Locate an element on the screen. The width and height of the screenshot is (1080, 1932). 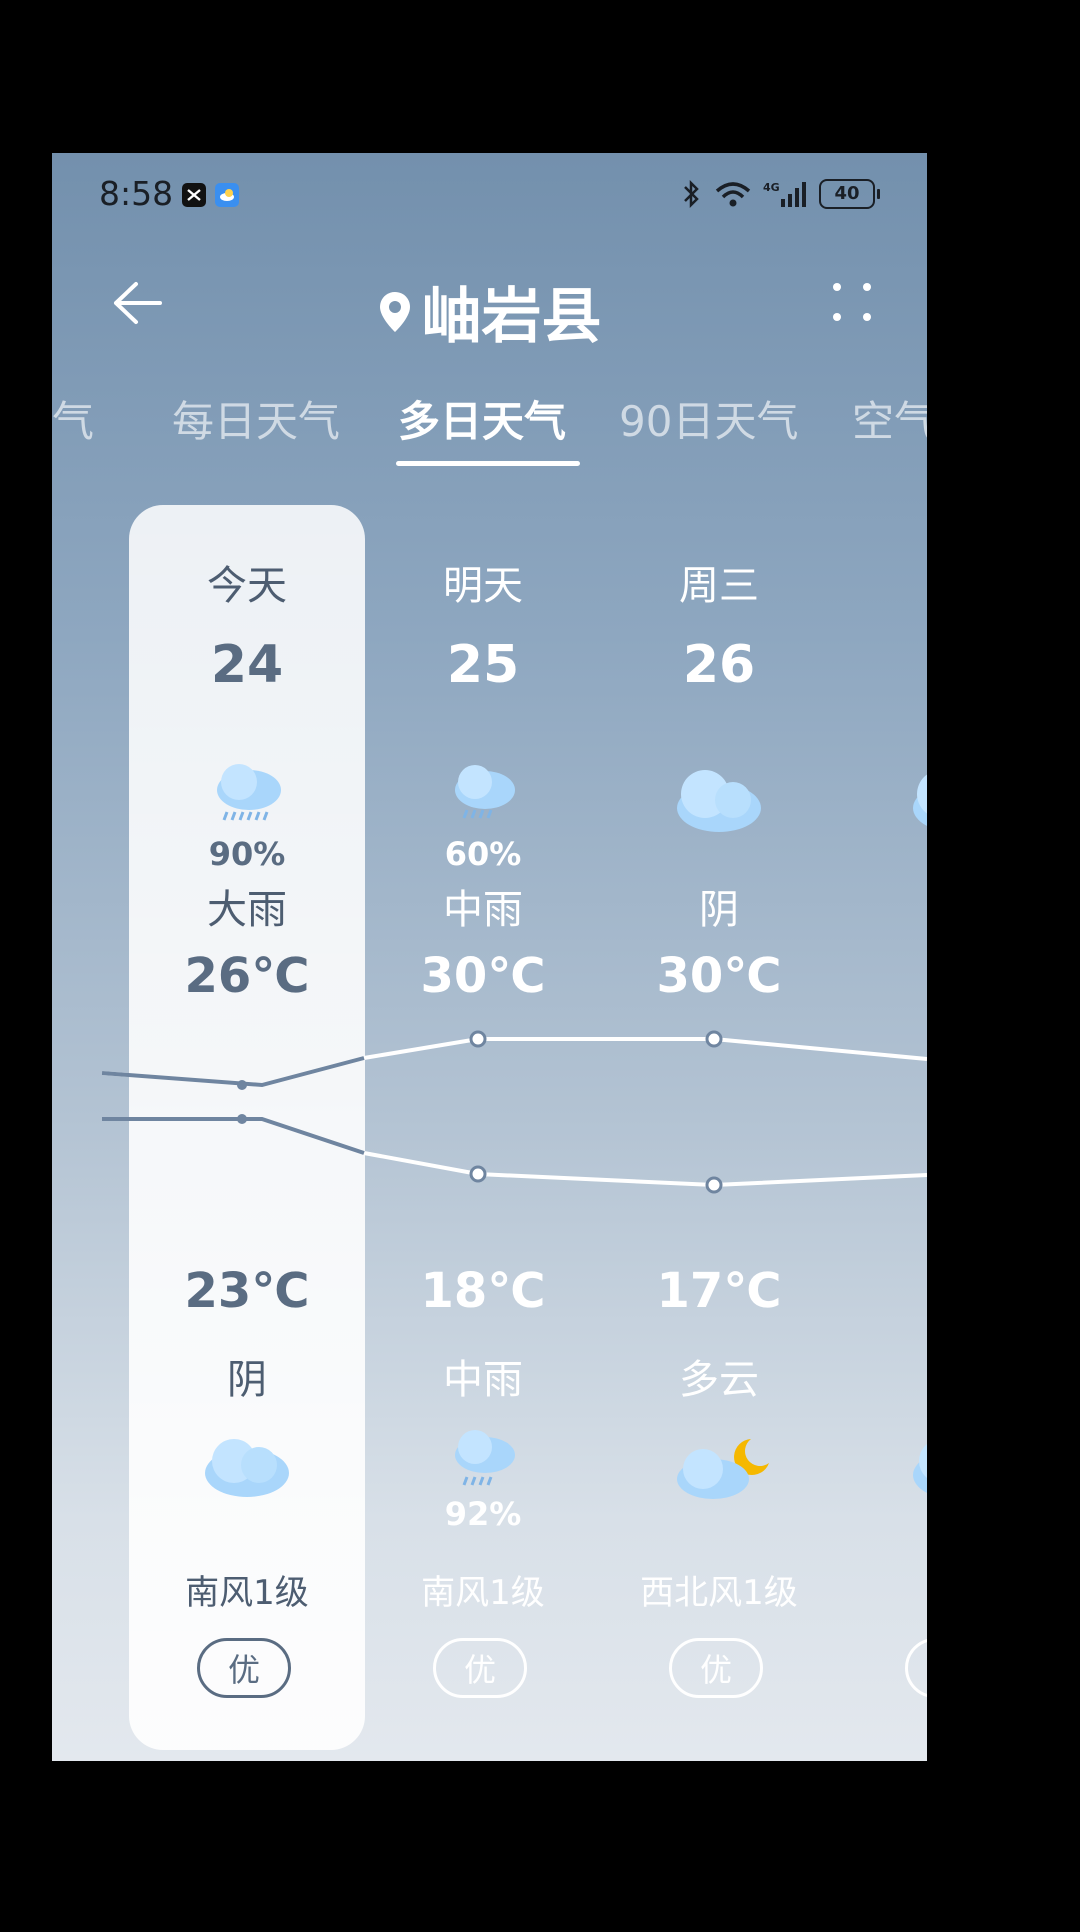
heavy-rain-icon is located at coordinates (249, 792).